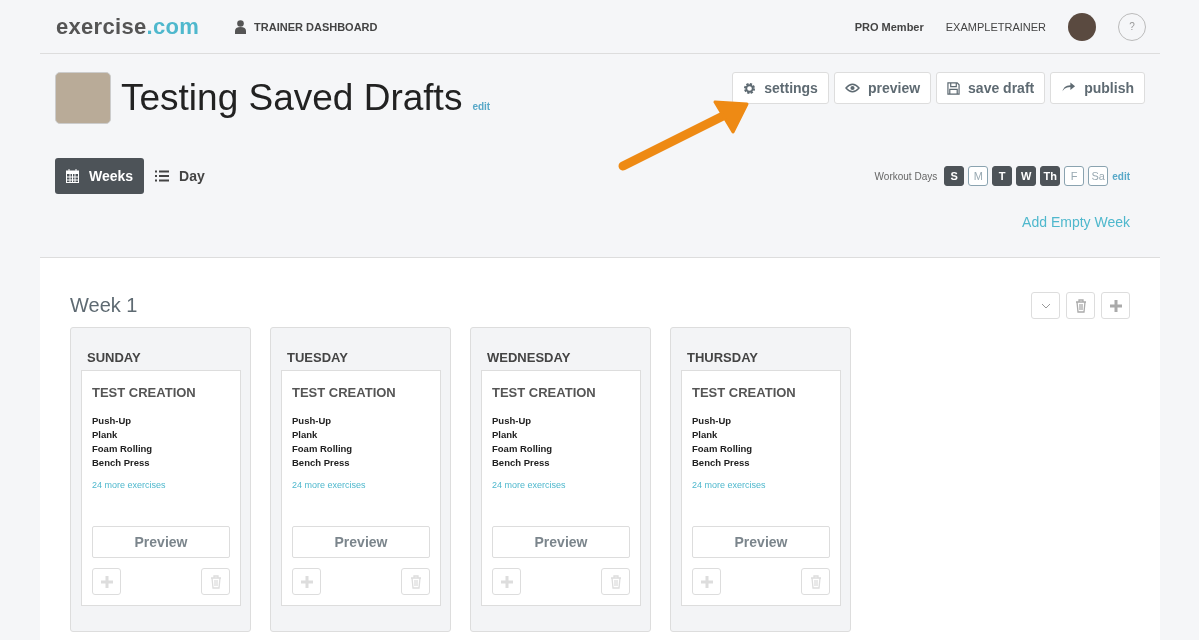  What do you see at coordinates (978, 176) in the screenshot?
I see `workout-day-toggle: M` at bounding box center [978, 176].